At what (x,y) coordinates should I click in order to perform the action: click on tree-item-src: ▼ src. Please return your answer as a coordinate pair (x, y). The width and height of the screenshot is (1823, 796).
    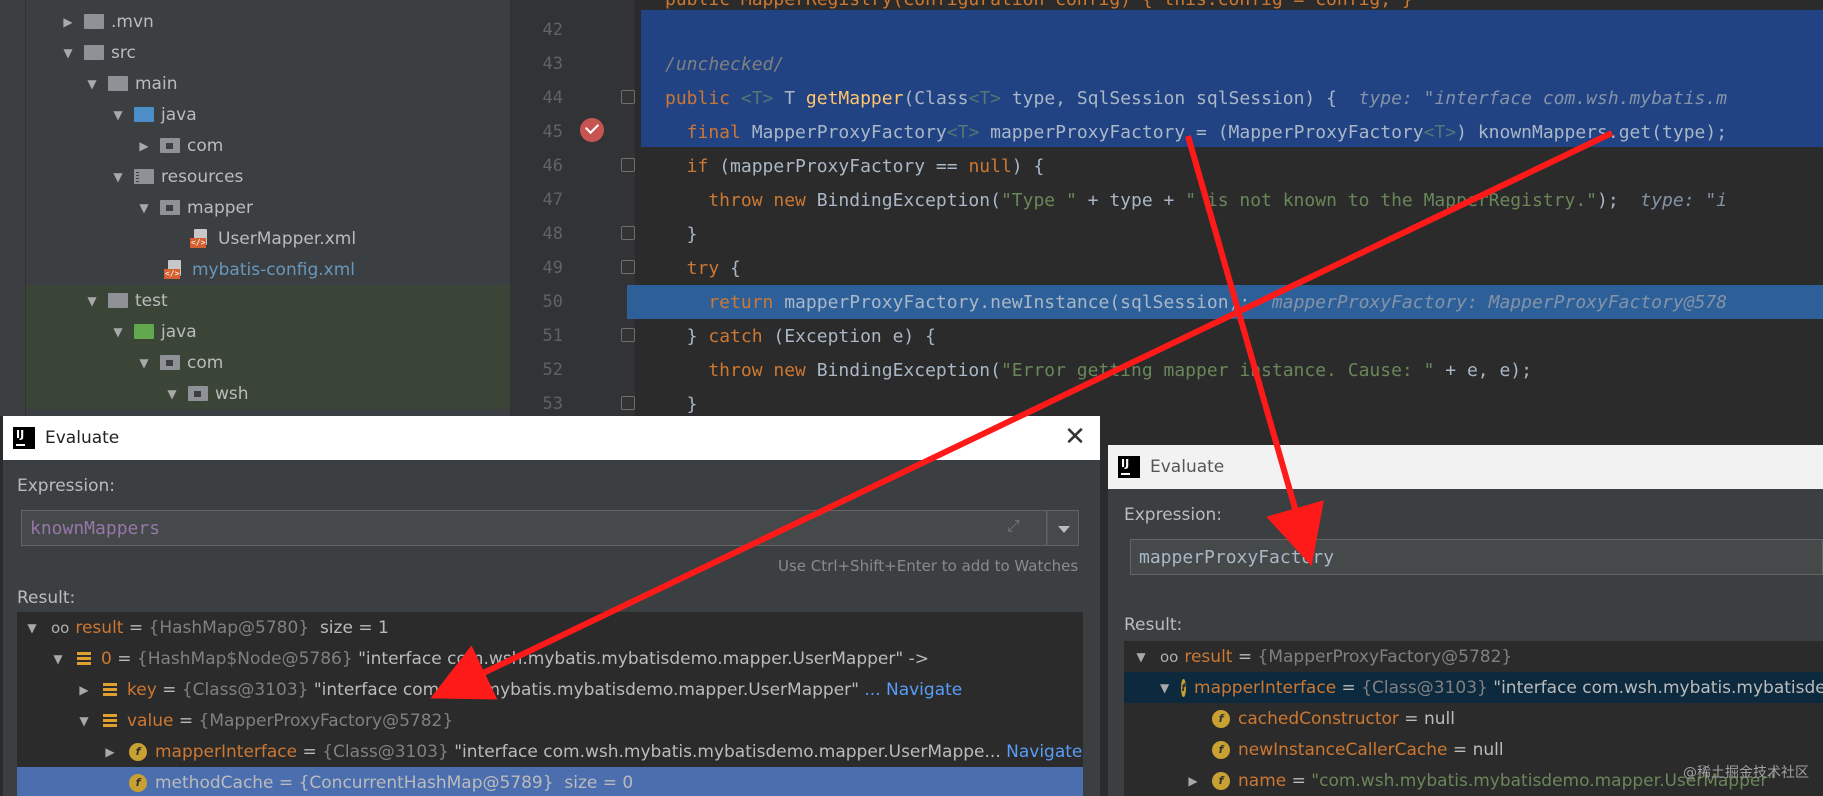
    Looking at the image, I should click on (97, 52).